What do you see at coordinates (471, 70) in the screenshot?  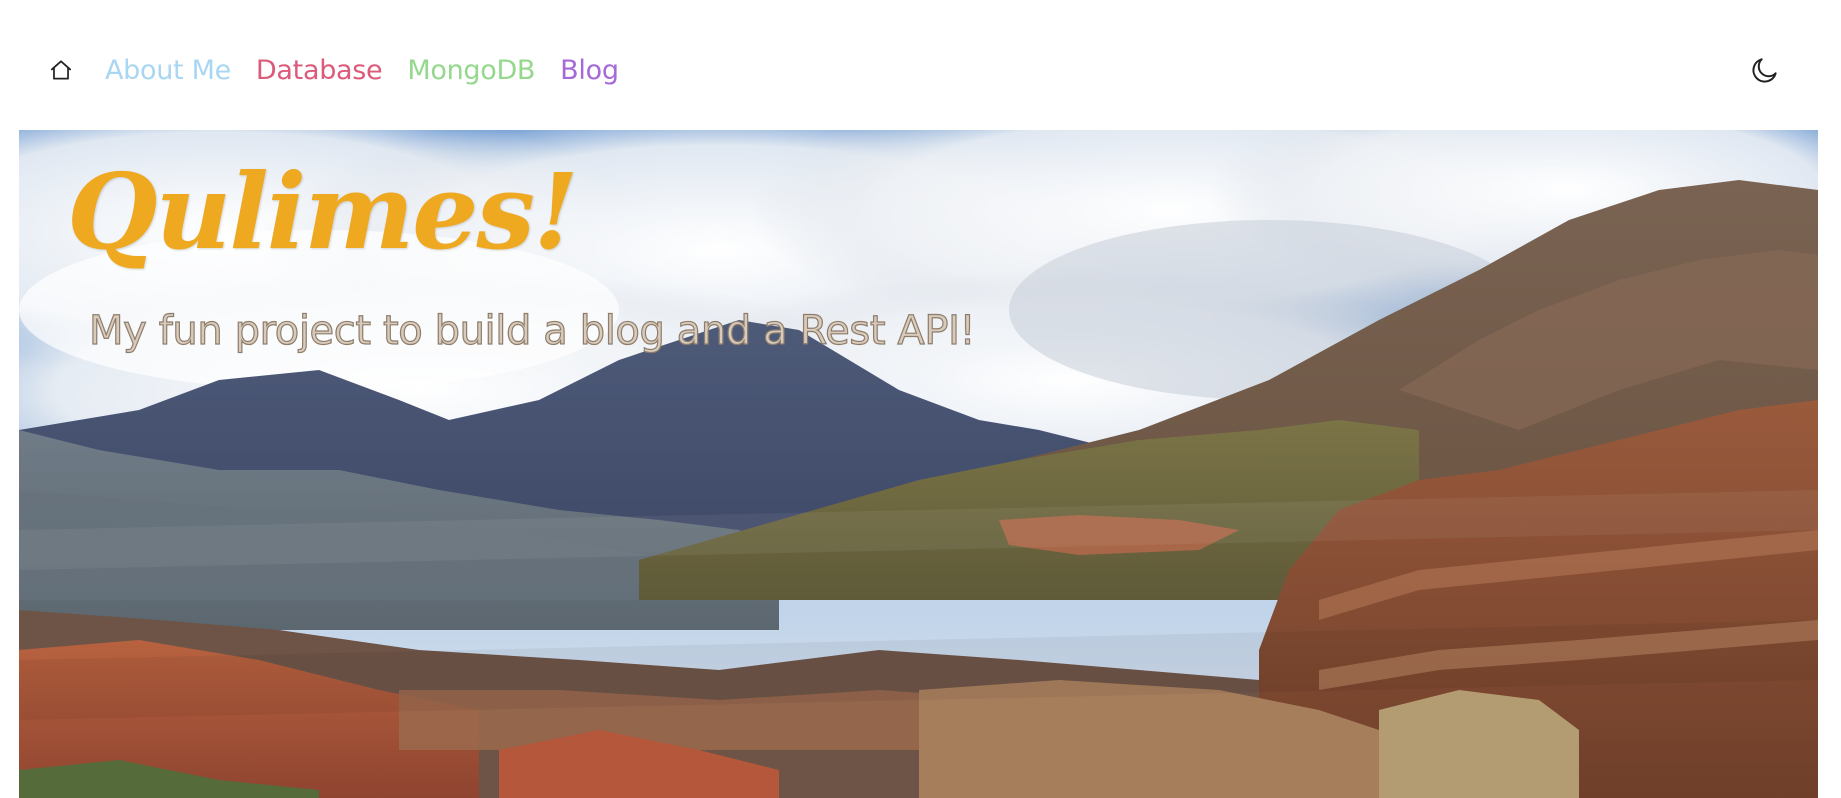 I see `nav-link-mongodb: MongoDB` at bounding box center [471, 70].